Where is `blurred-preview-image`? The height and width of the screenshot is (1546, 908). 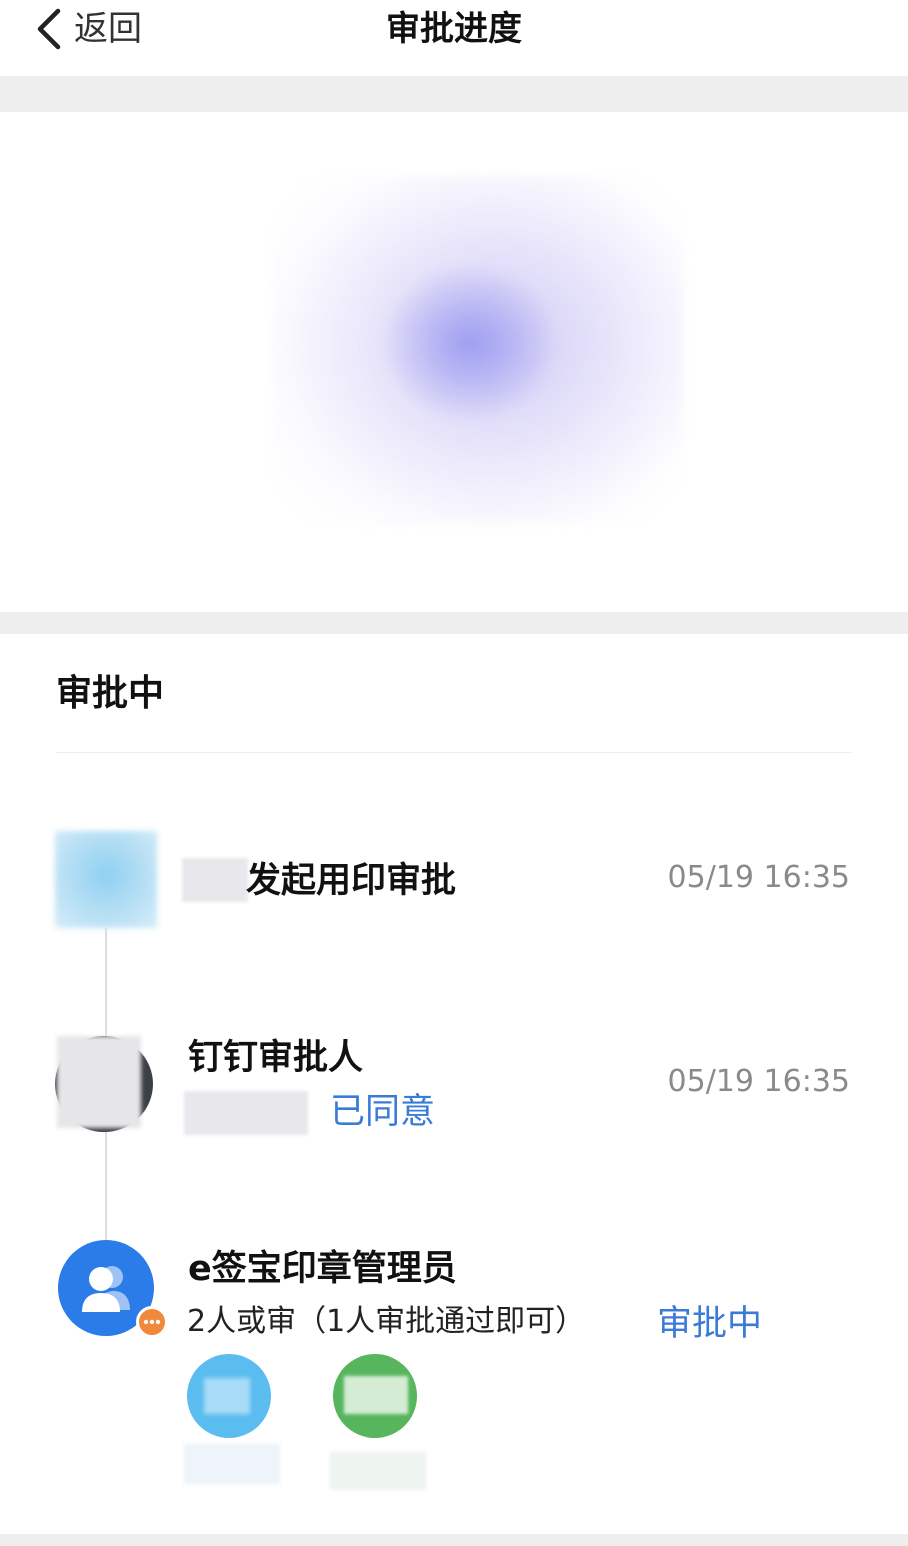
blurred-preview-image is located at coordinates (478, 350).